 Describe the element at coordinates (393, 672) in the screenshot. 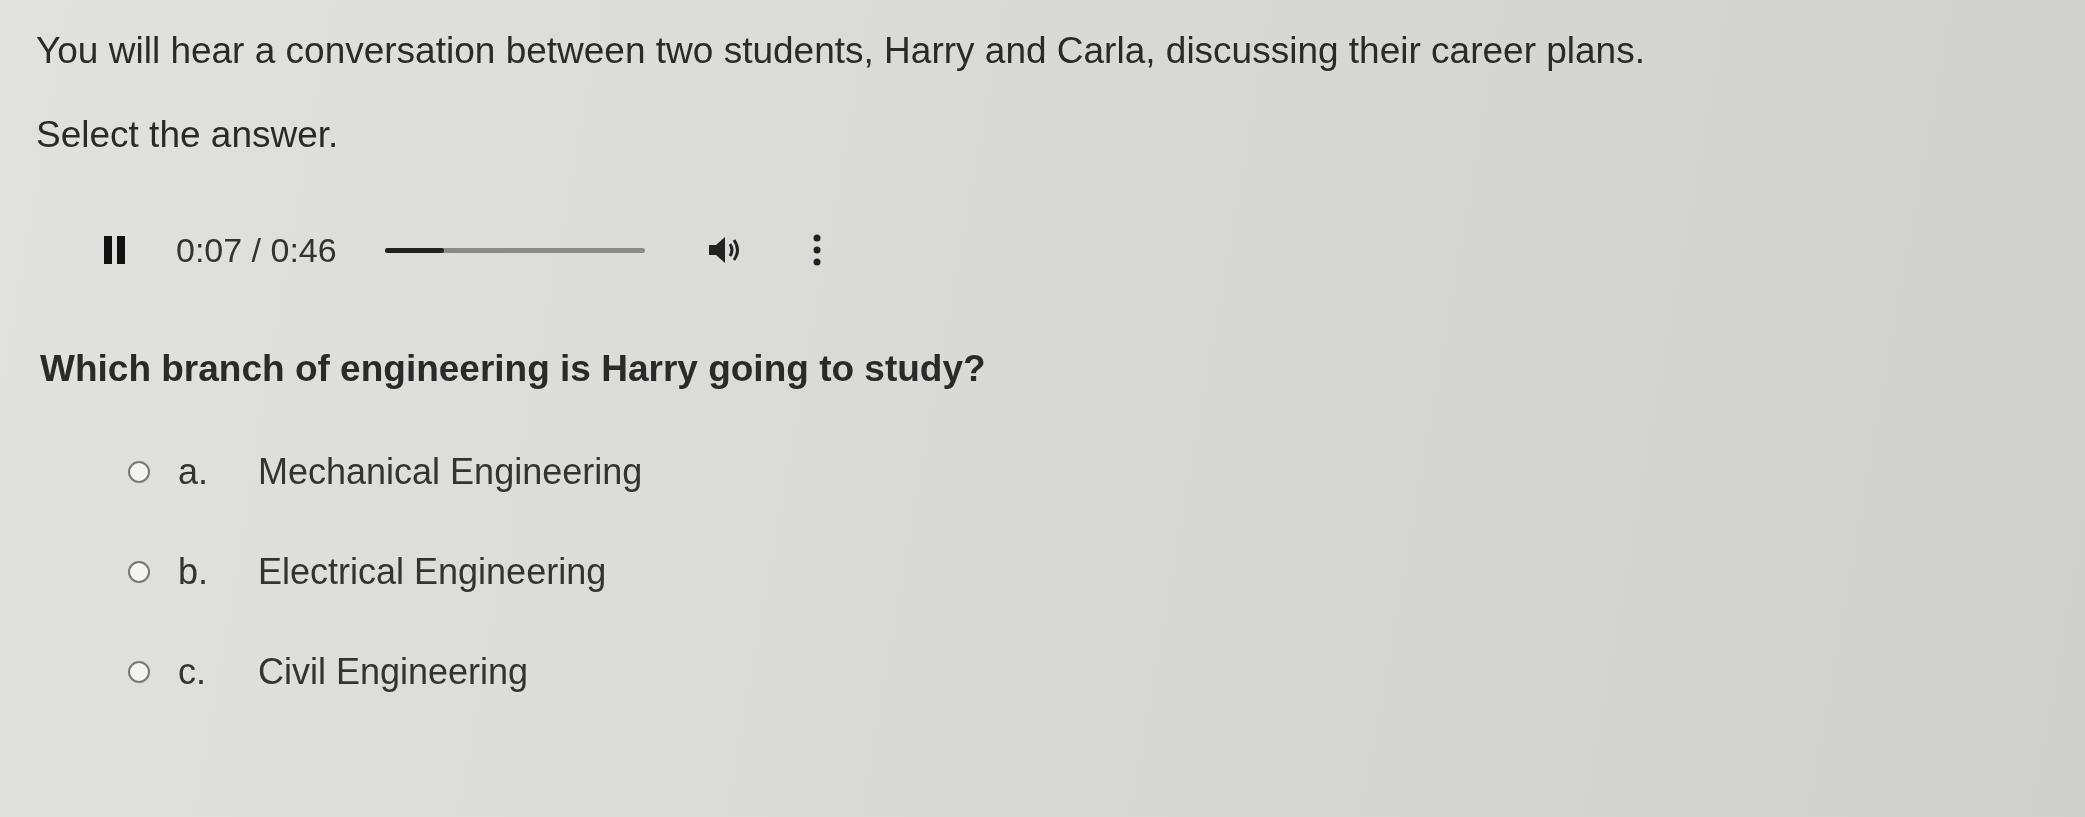

I see `option-label: Civil Engineering` at that location.